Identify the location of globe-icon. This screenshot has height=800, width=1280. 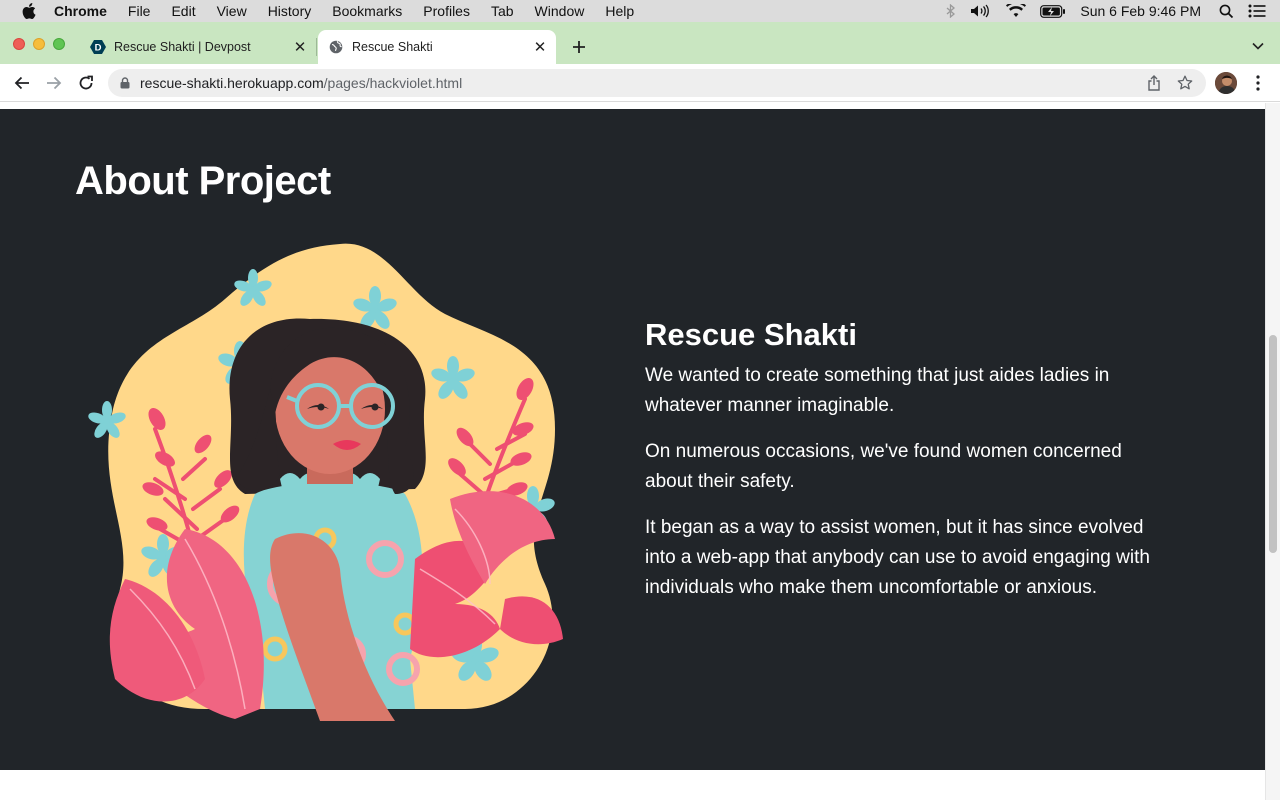
(336, 47).